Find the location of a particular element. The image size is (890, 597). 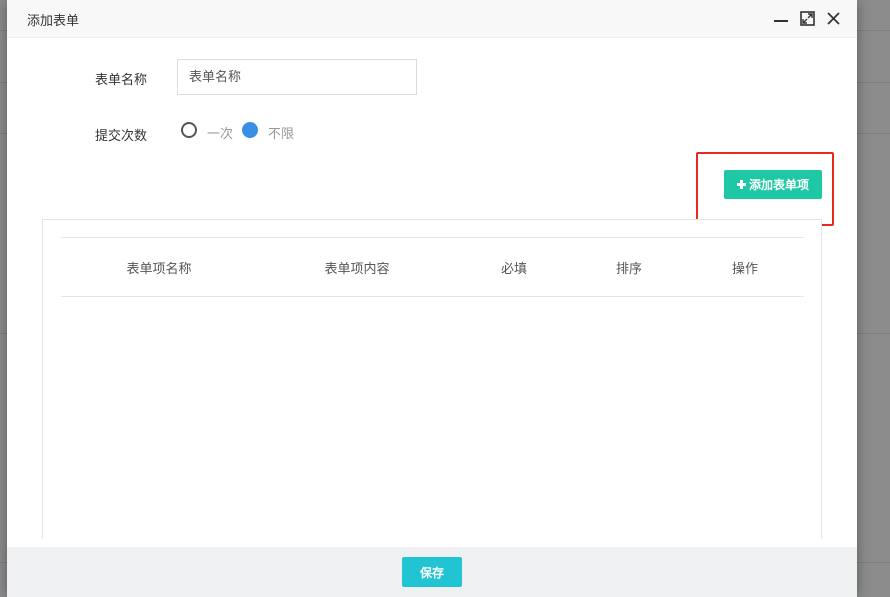

radio-unlimited is located at coordinates (250, 130).